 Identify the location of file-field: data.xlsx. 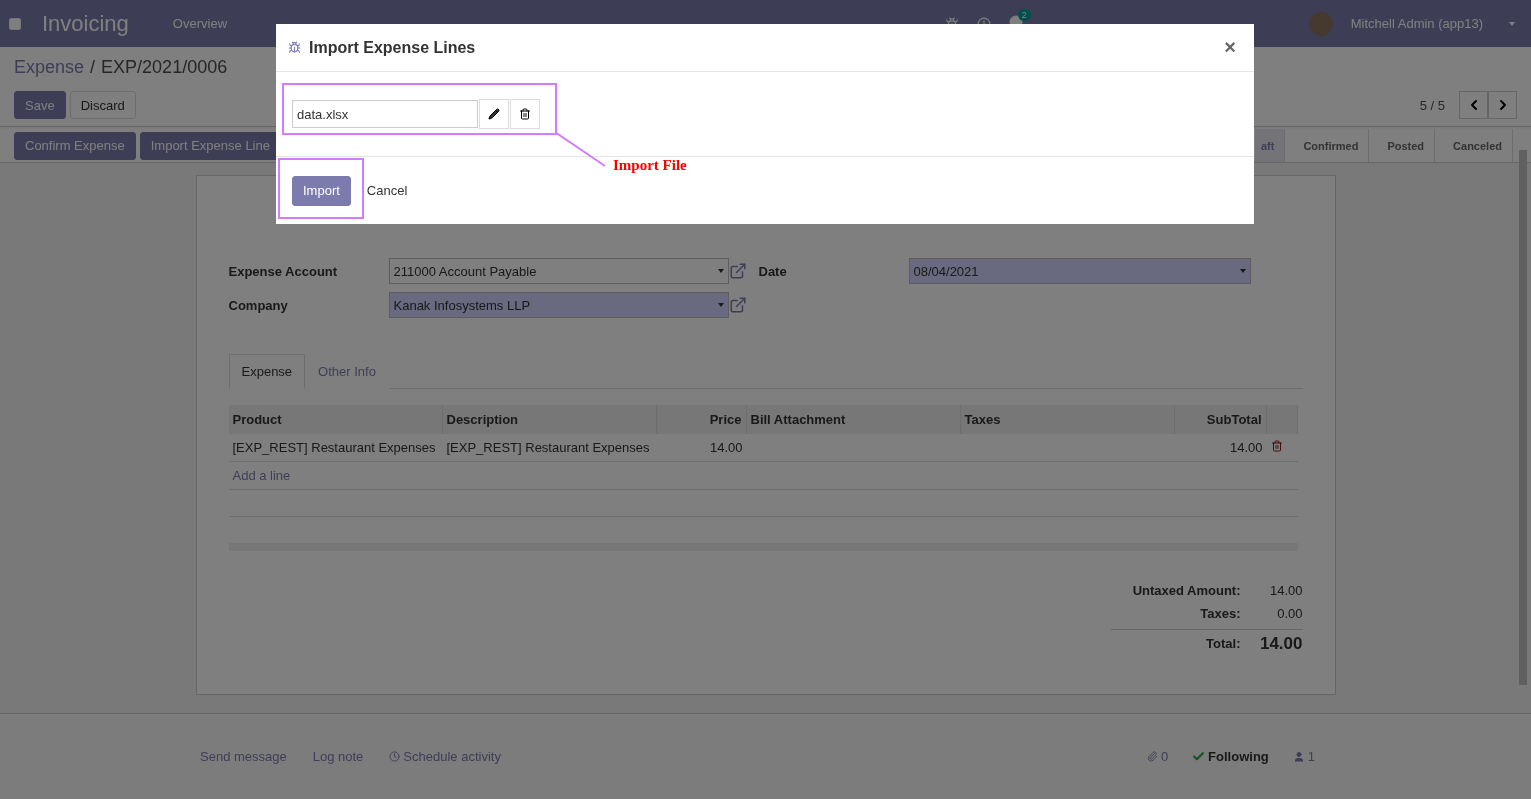
(385, 114).